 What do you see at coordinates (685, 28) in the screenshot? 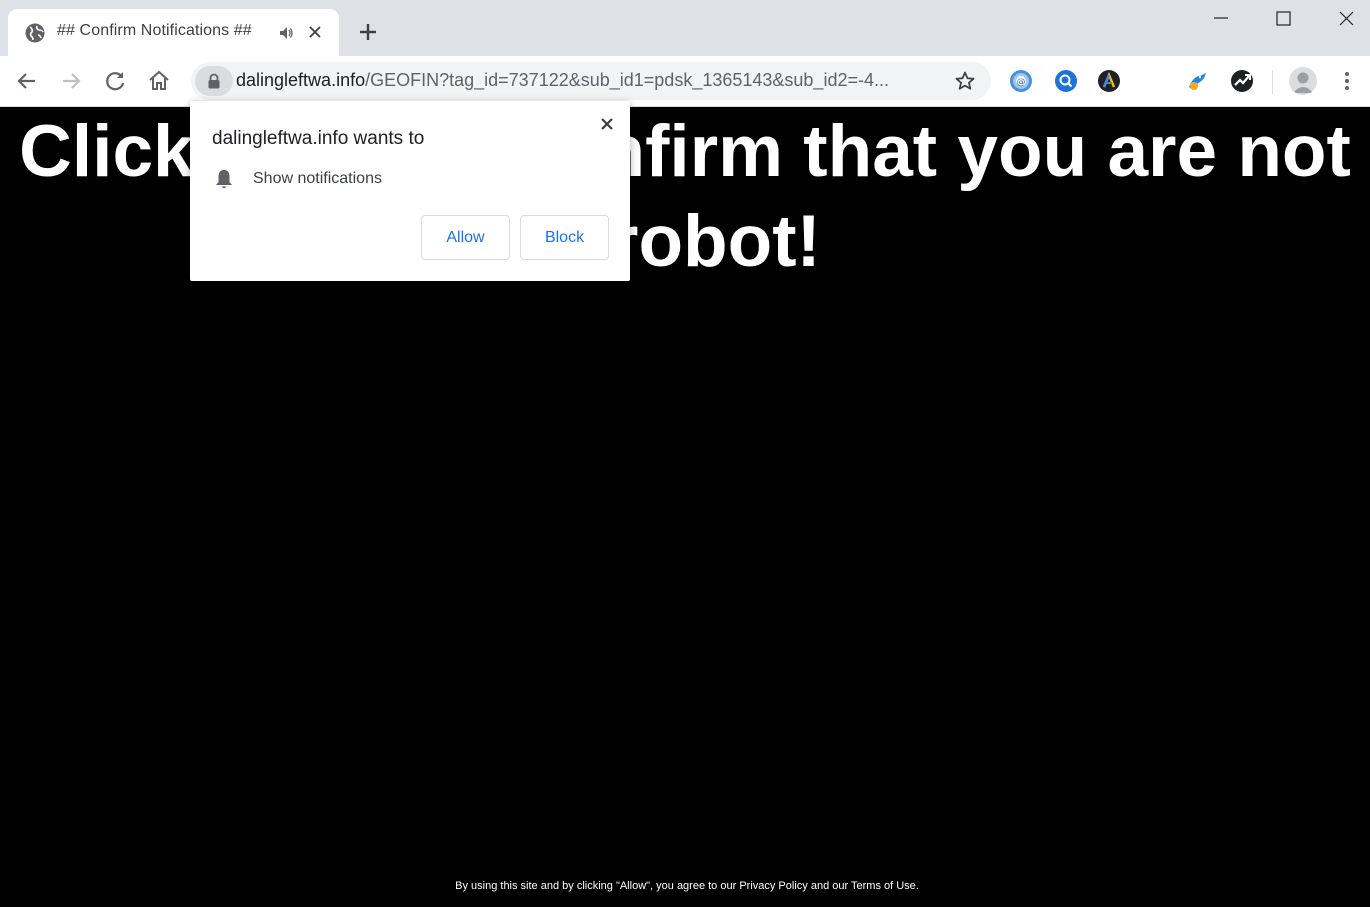
I see `tab-strip: ## Confirm Notifications ##` at bounding box center [685, 28].